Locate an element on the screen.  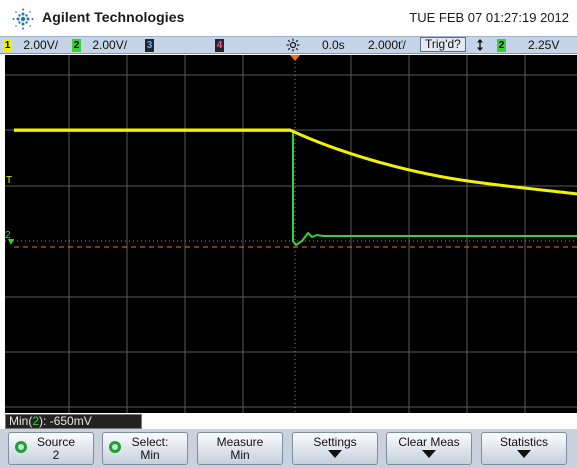
trigger-source-badge: 2 is located at coordinates (501, 45).